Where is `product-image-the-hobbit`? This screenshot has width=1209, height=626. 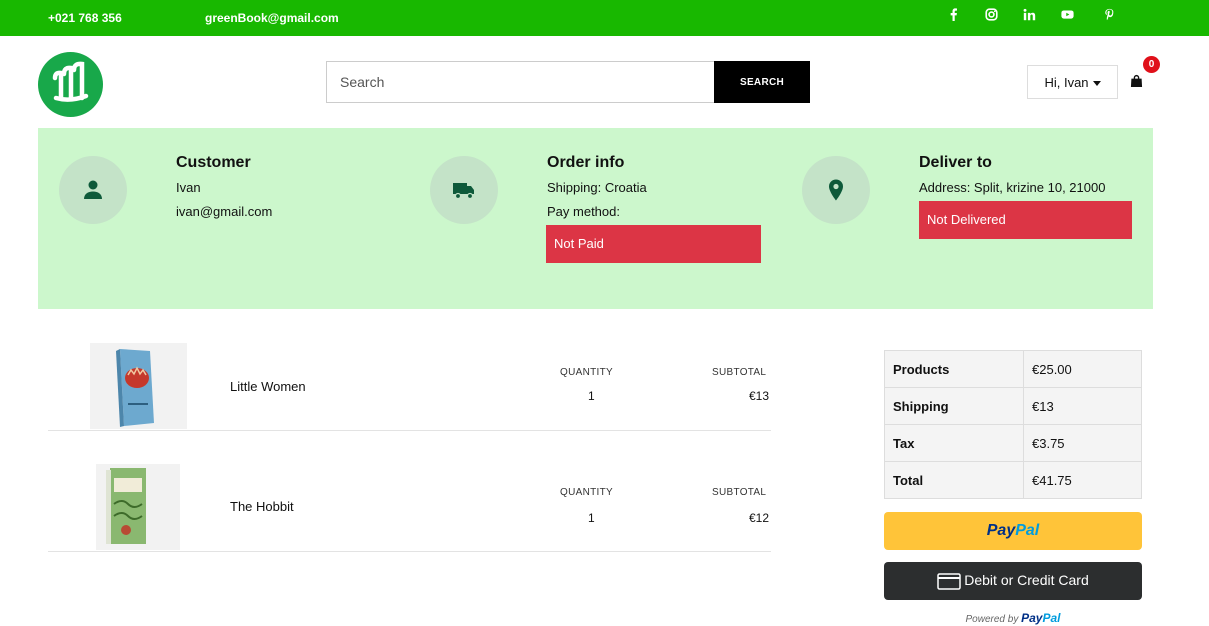 product-image-the-hobbit is located at coordinates (138, 507).